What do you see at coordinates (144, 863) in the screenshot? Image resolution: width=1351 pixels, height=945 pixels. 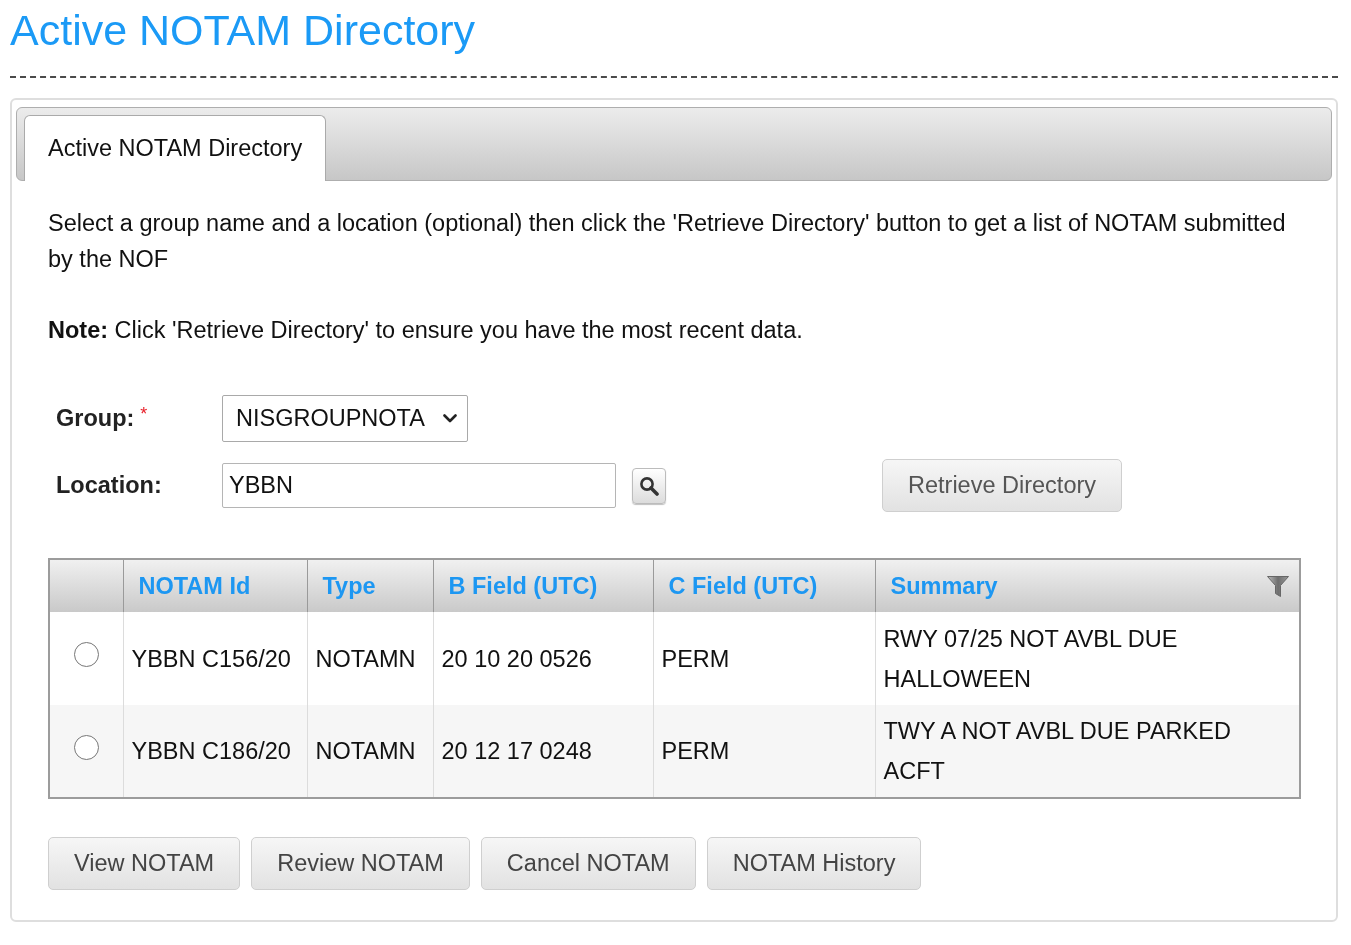 I see `action-button: View NOTAM` at bounding box center [144, 863].